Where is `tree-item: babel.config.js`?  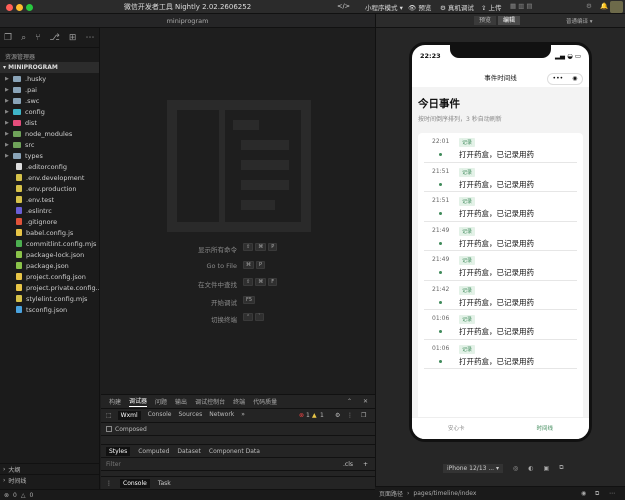 tree-item: babel.config.js is located at coordinates (49, 232).